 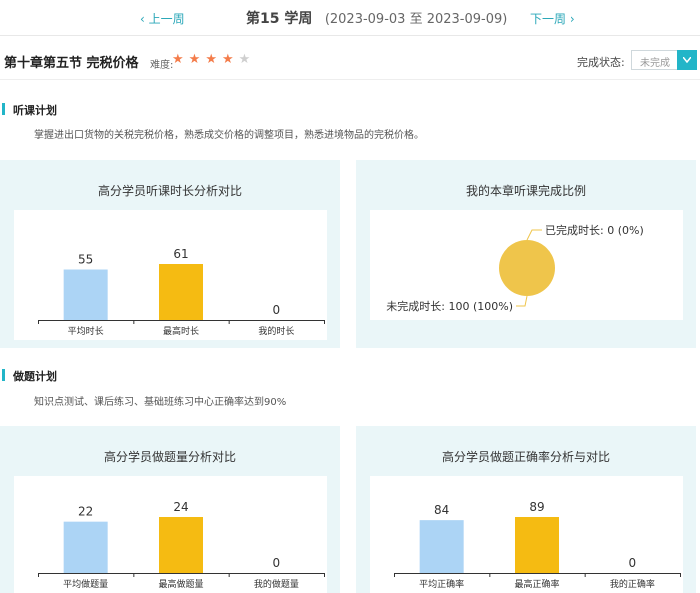 What do you see at coordinates (441, 510) in the screenshot?
I see `data-label: 84` at bounding box center [441, 510].